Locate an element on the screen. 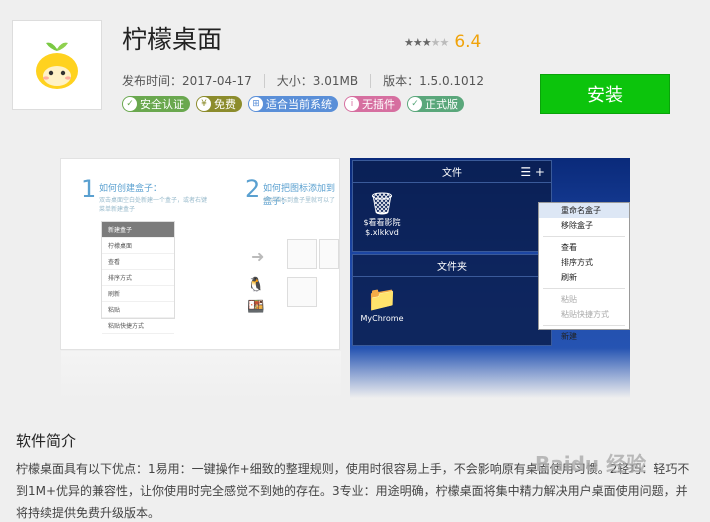 This screenshot has height=522, width=710. badge-no-plugin: i 无插件 is located at coordinates (372, 104).